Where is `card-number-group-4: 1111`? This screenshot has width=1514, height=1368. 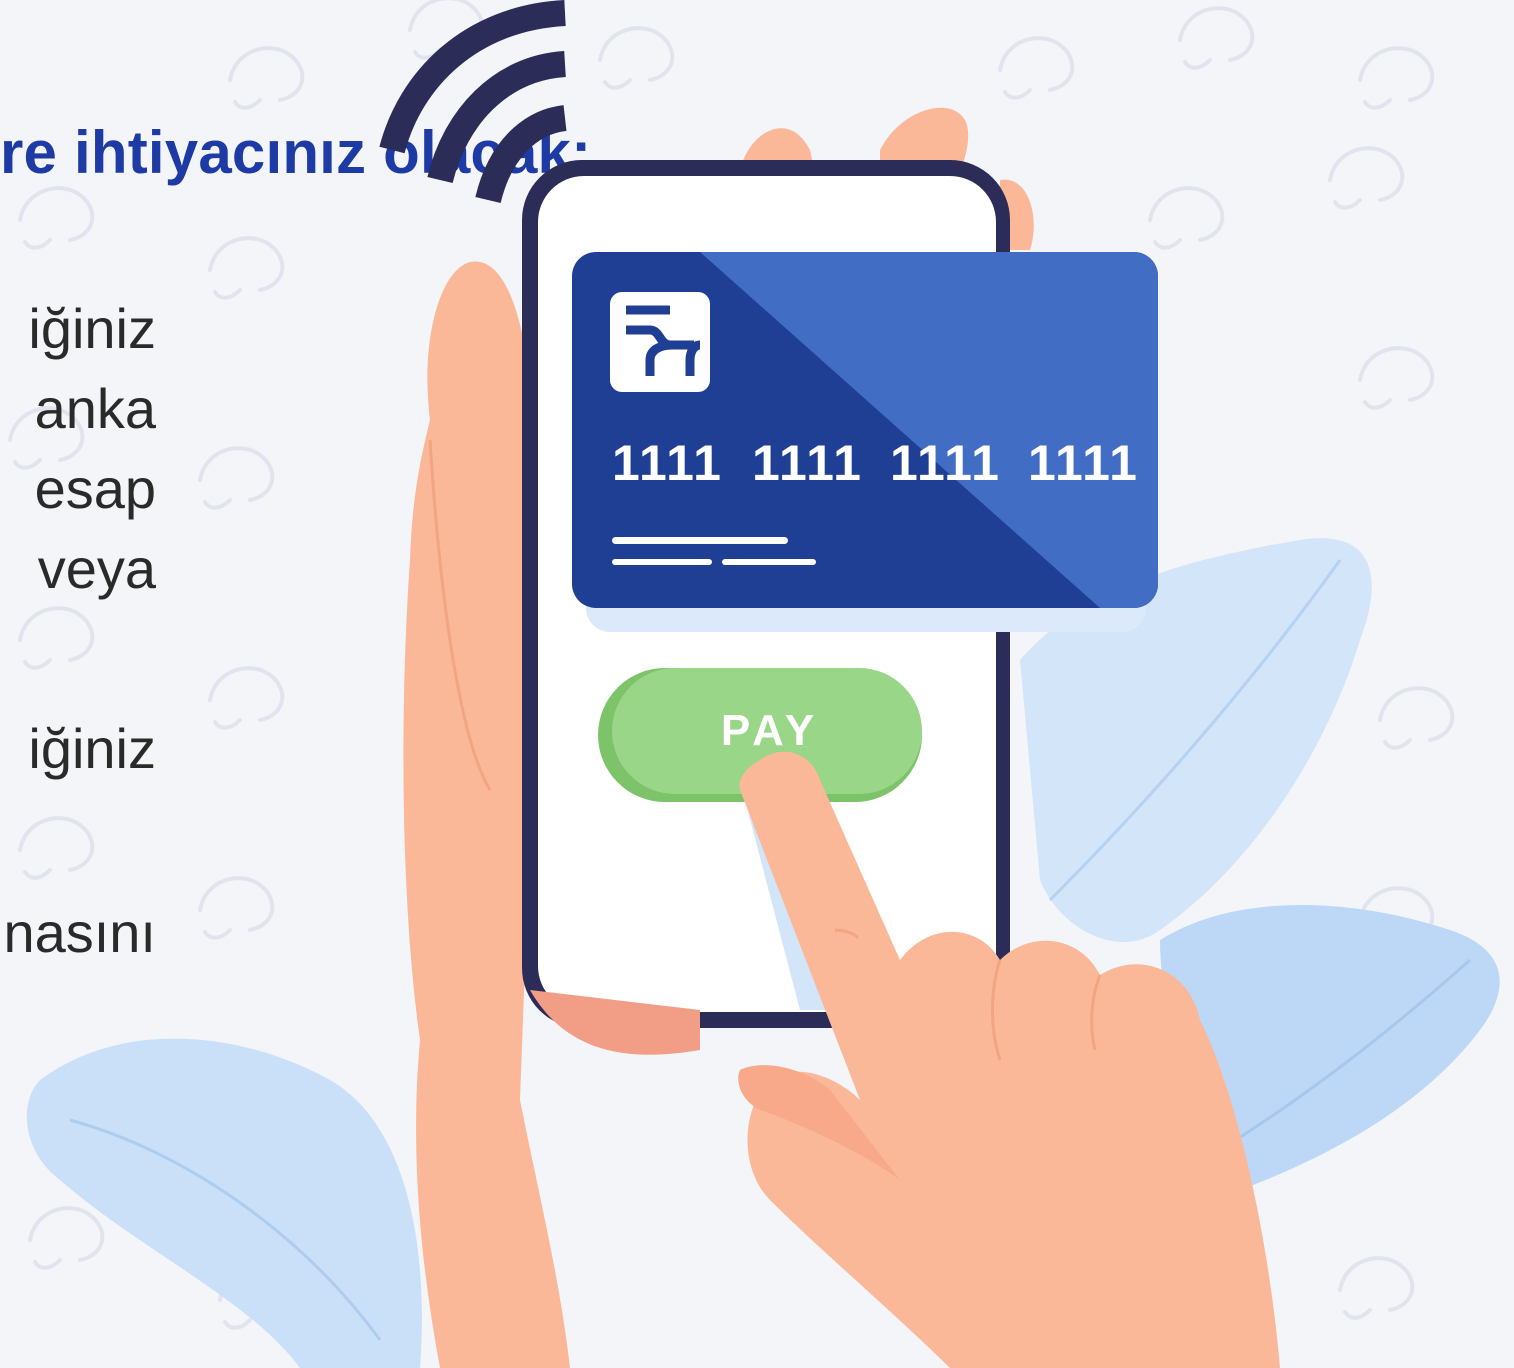
card-number-group-4: 1111 is located at coordinates (1083, 463).